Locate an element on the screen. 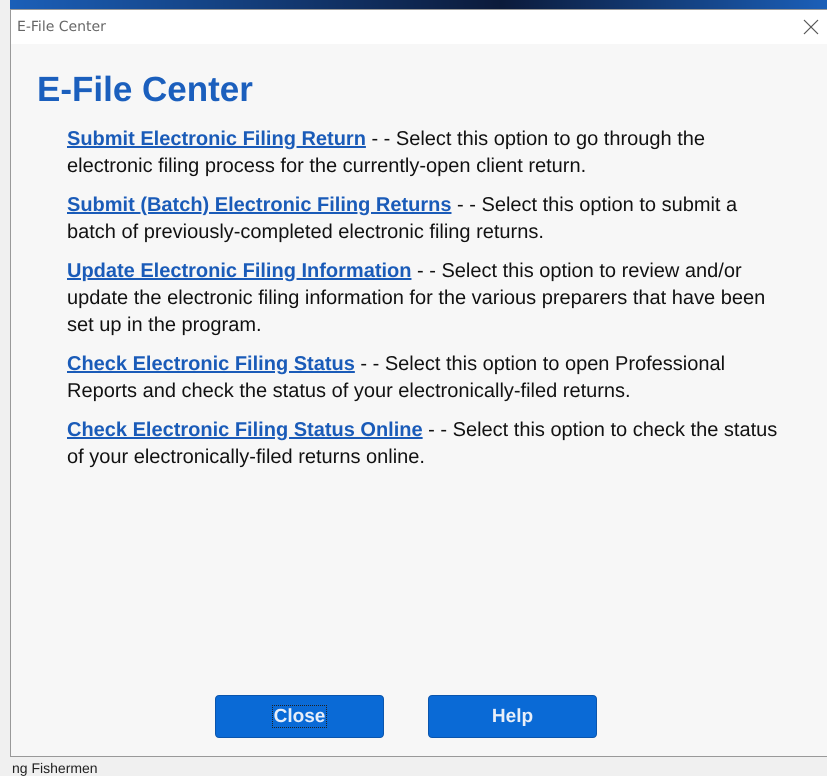 The width and height of the screenshot is (827, 776). dialog-heading: E-File Center is located at coordinates (145, 90).